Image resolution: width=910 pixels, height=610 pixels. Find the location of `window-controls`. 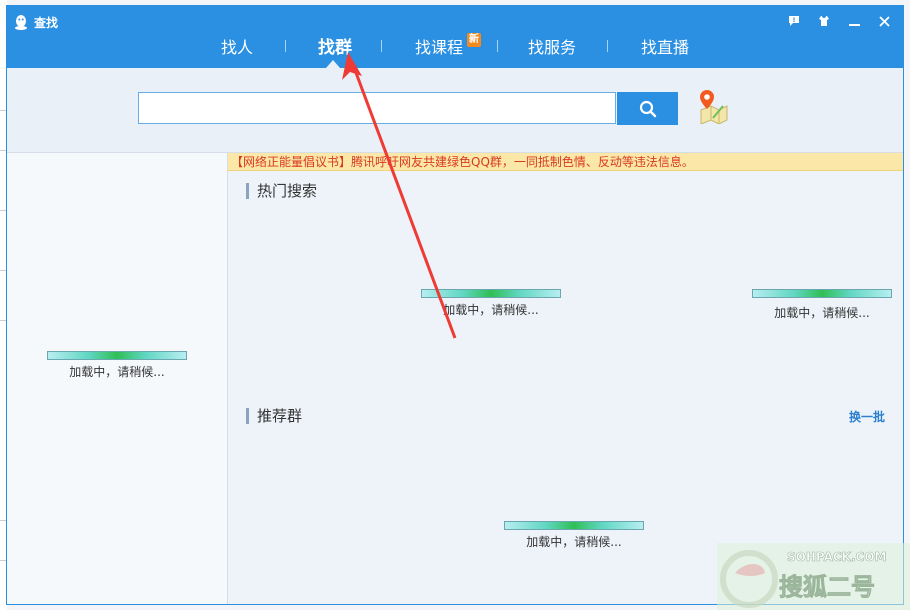

window-controls is located at coordinates (839, 21).